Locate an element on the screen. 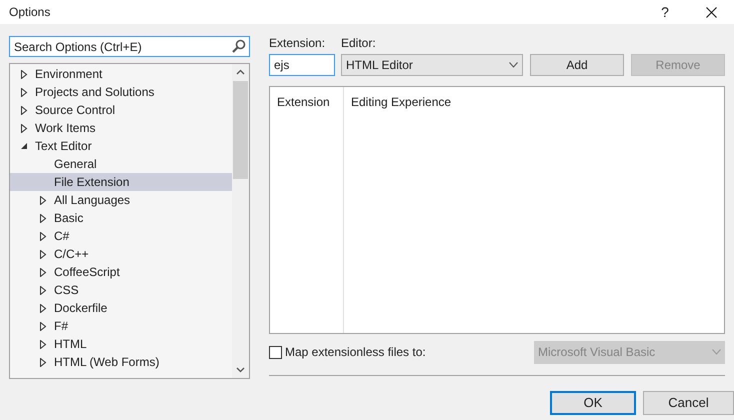  editor-label: Editor: is located at coordinates (359, 44).